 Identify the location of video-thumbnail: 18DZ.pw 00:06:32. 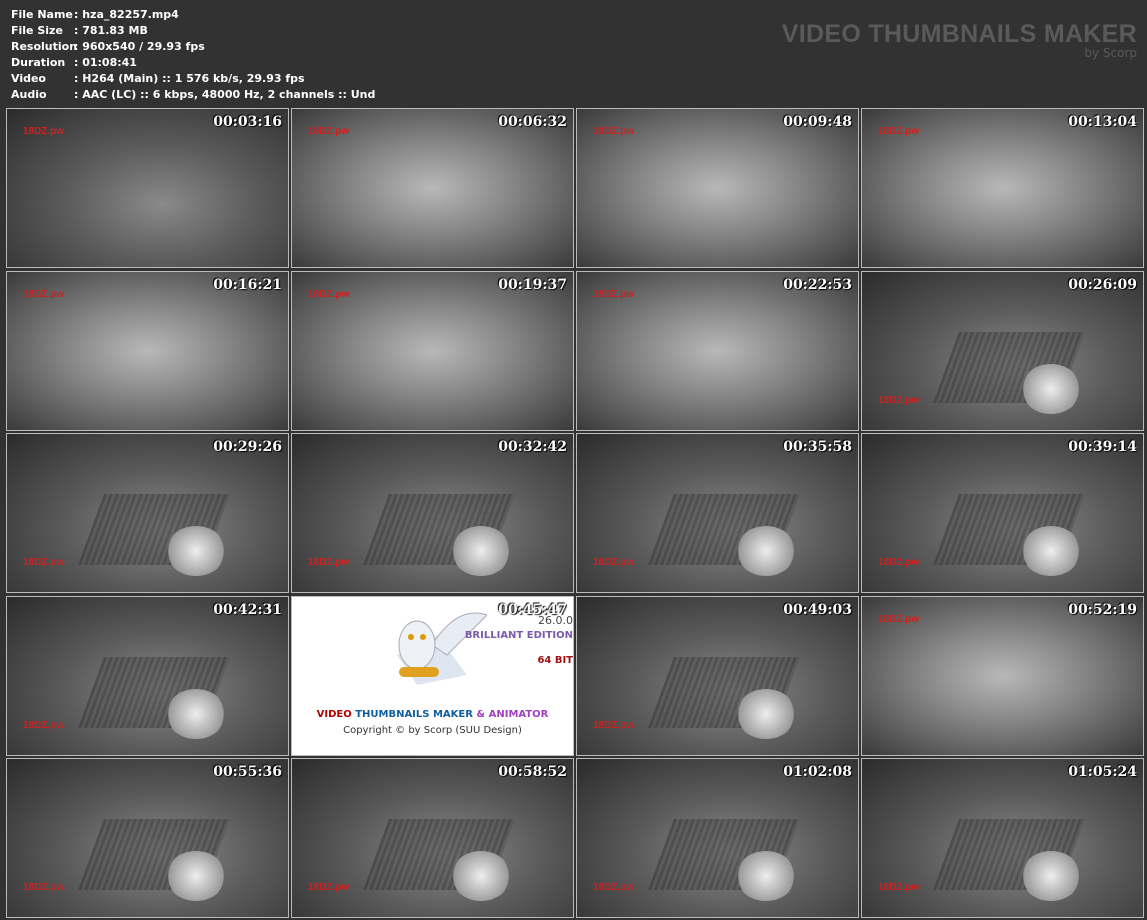
(432, 188).